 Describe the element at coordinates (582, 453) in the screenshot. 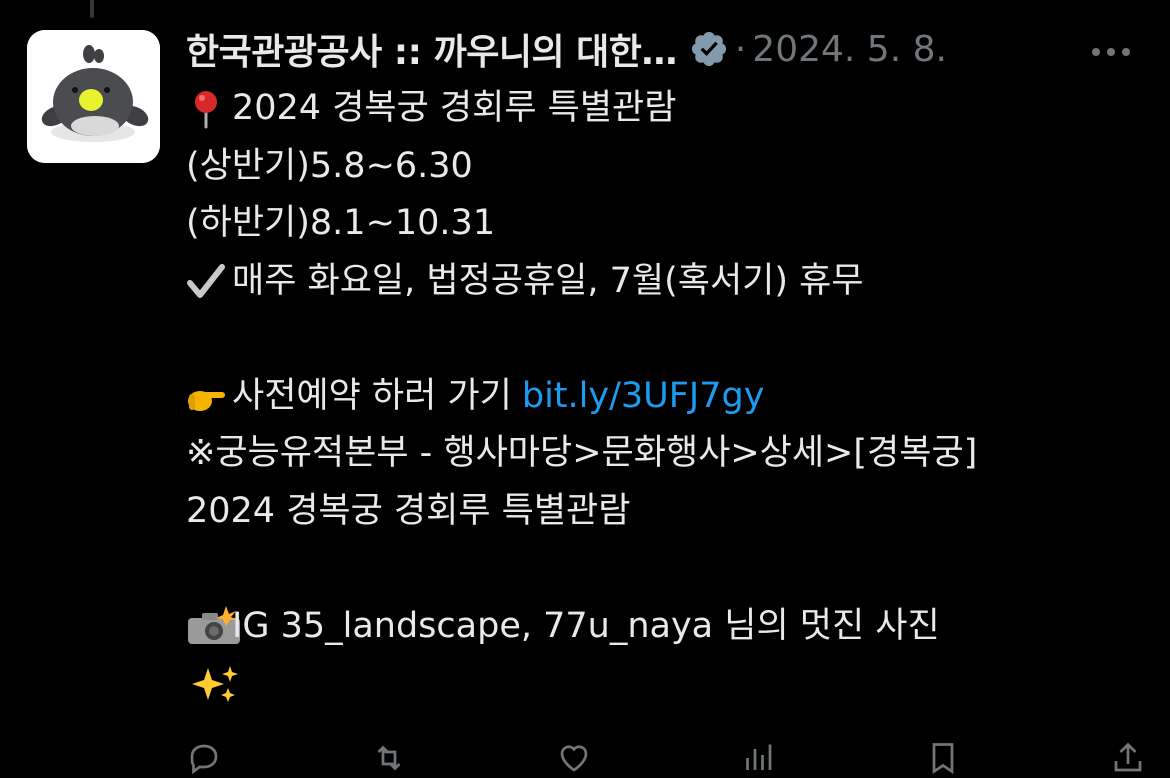

I see `body-text-path: ※궁능유적본부 - 행사마당>문화행사>상세>[경복궁]` at that location.